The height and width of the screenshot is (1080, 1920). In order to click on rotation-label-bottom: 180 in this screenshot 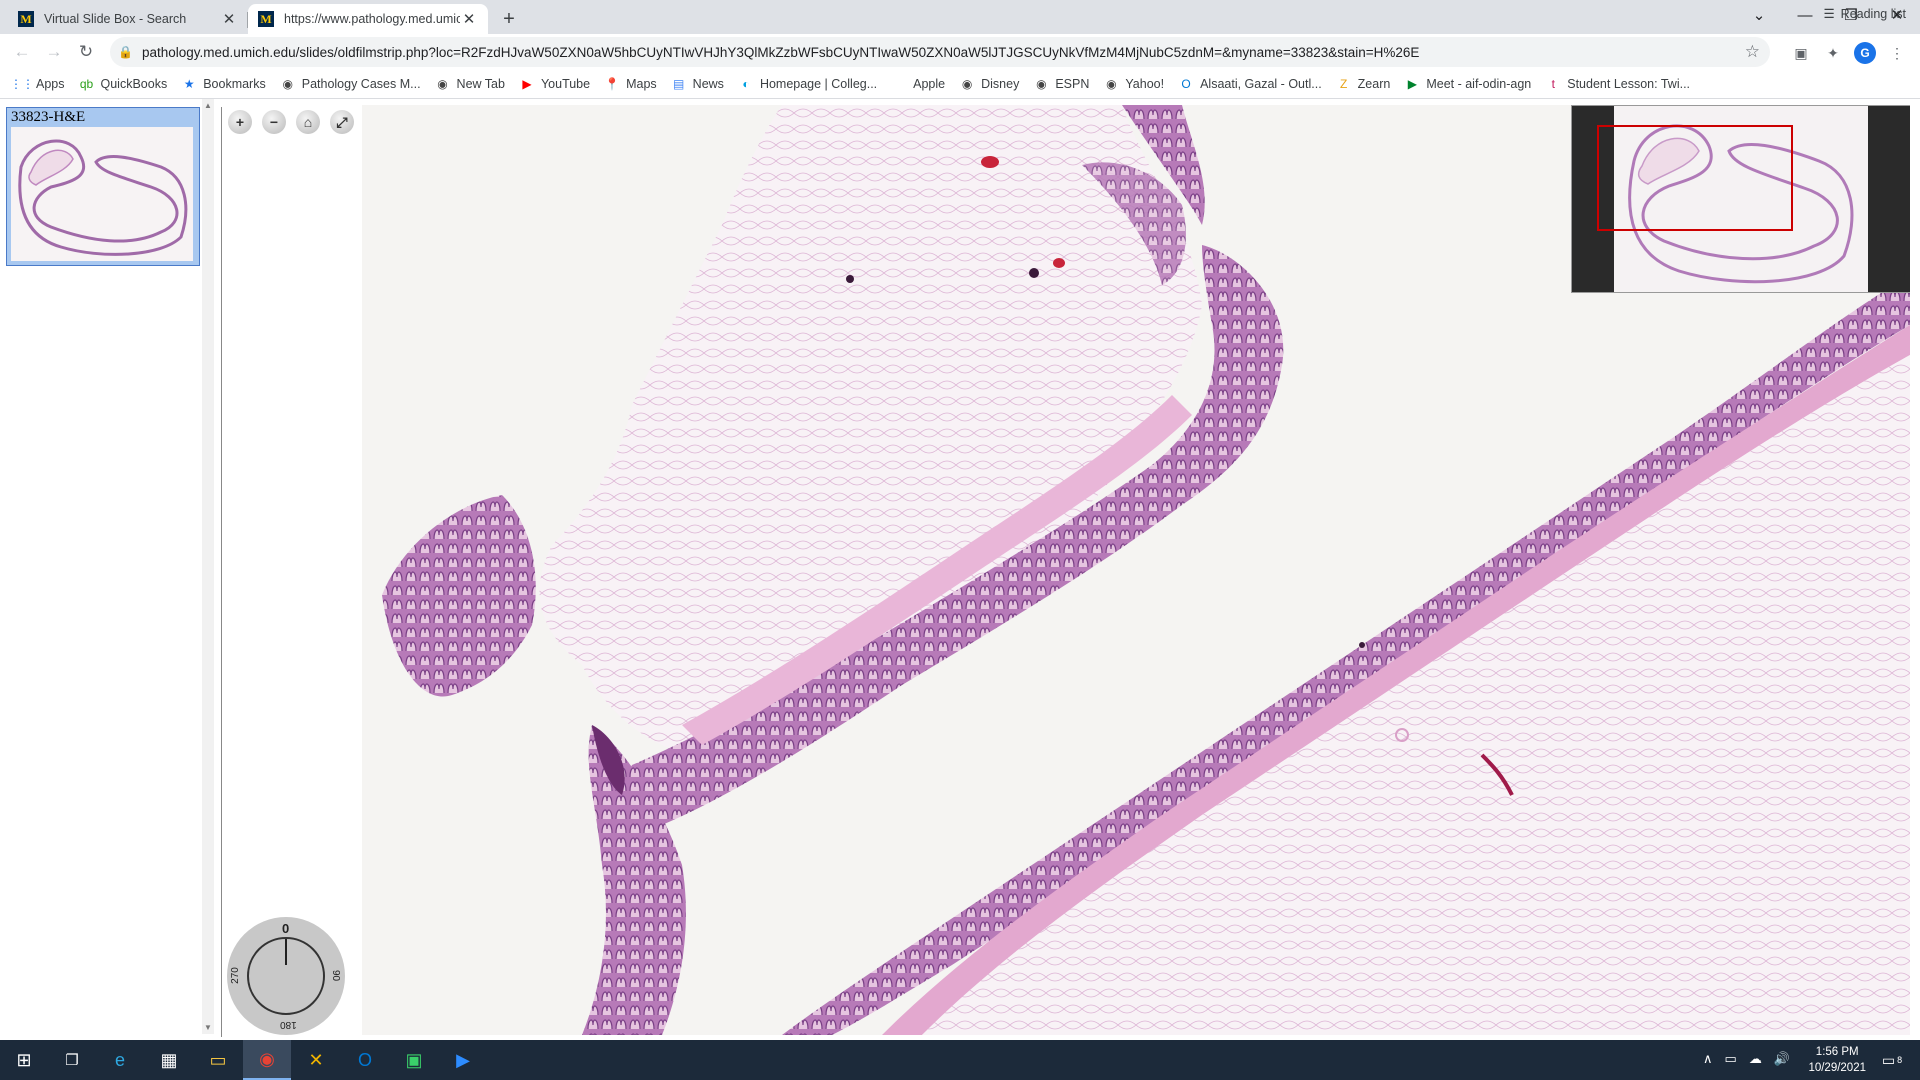, I will do `click(288, 1024)`.